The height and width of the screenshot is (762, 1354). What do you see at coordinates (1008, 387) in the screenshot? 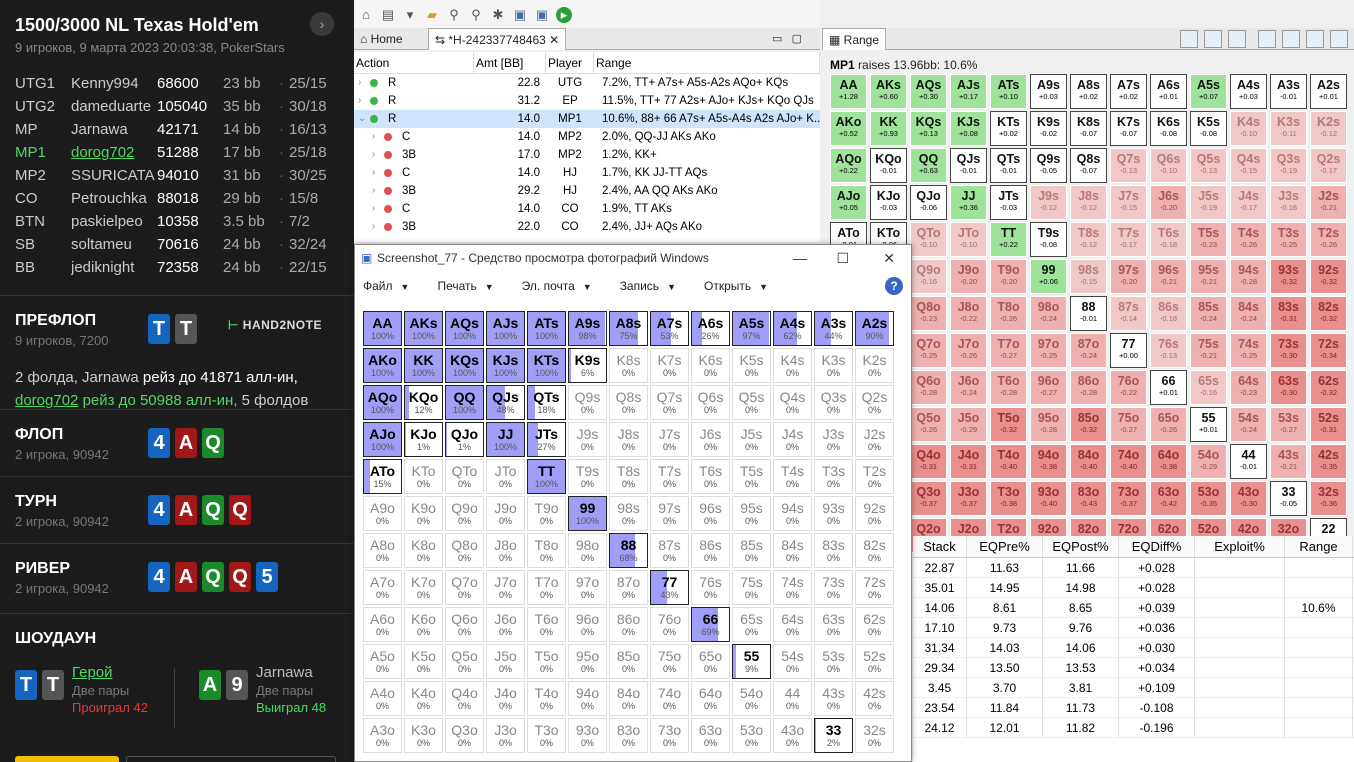
I see `range-cell: T6o -0.28` at bounding box center [1008, 387].